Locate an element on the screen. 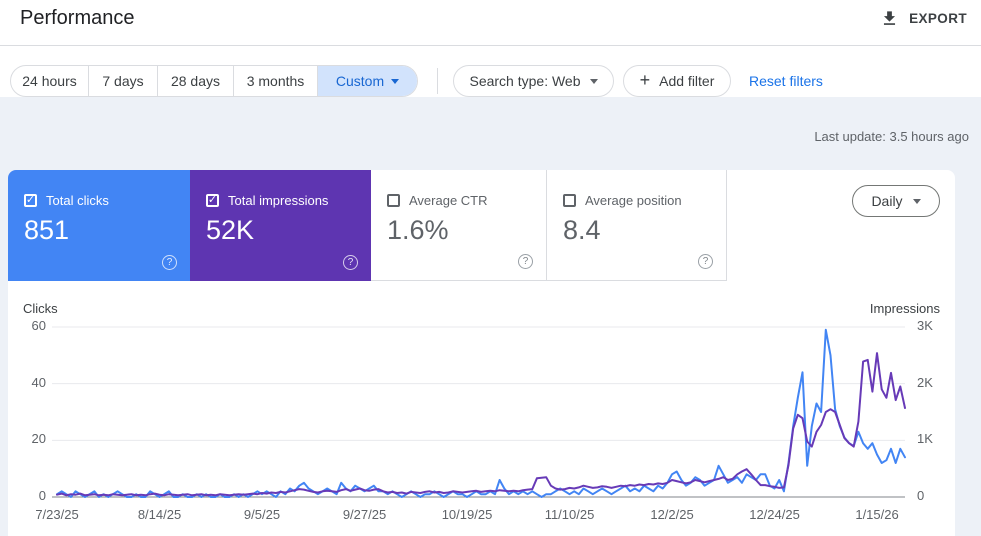 The height and width of the screenshot is (536, 981). tile-label: Average position is located at coordinates (633, 200).